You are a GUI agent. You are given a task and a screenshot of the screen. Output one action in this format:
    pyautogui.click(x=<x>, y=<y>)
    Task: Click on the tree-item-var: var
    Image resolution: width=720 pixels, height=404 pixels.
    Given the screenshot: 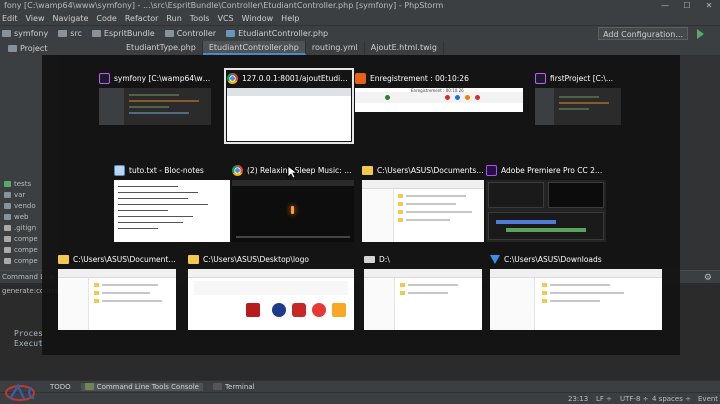 What is the action you would take?
    pyautogui.click(x=14, y=195)
    